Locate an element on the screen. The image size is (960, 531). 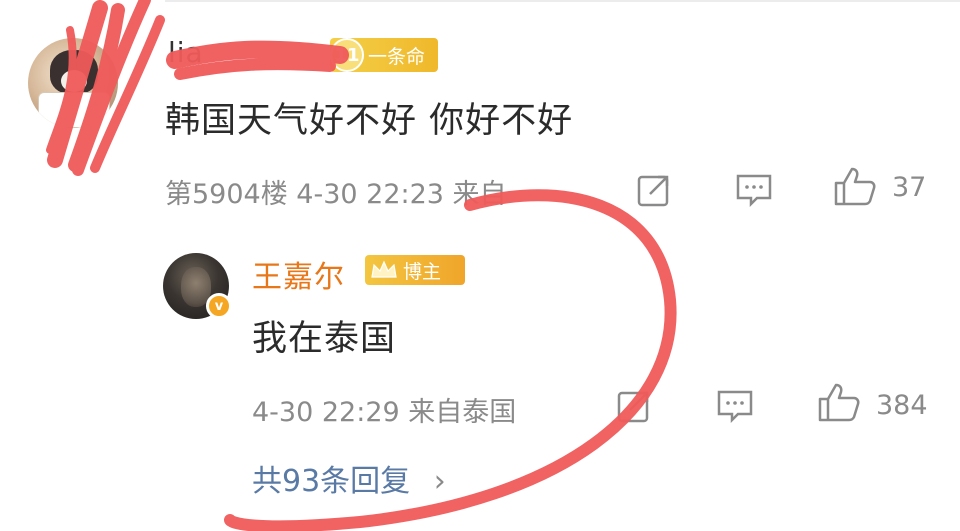
level-badge: 11 一条命 is located at coordinates (384, 55).